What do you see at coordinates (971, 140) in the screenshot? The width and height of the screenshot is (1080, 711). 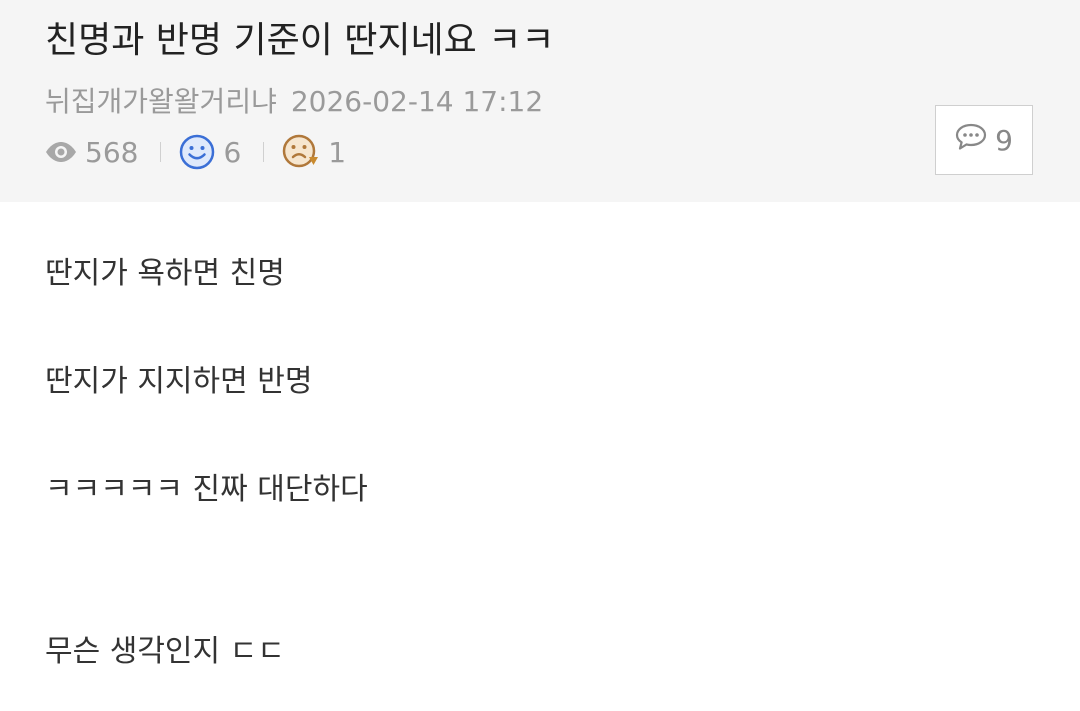 I see `speech-bubble-icon` at bounding box center [971, 140].